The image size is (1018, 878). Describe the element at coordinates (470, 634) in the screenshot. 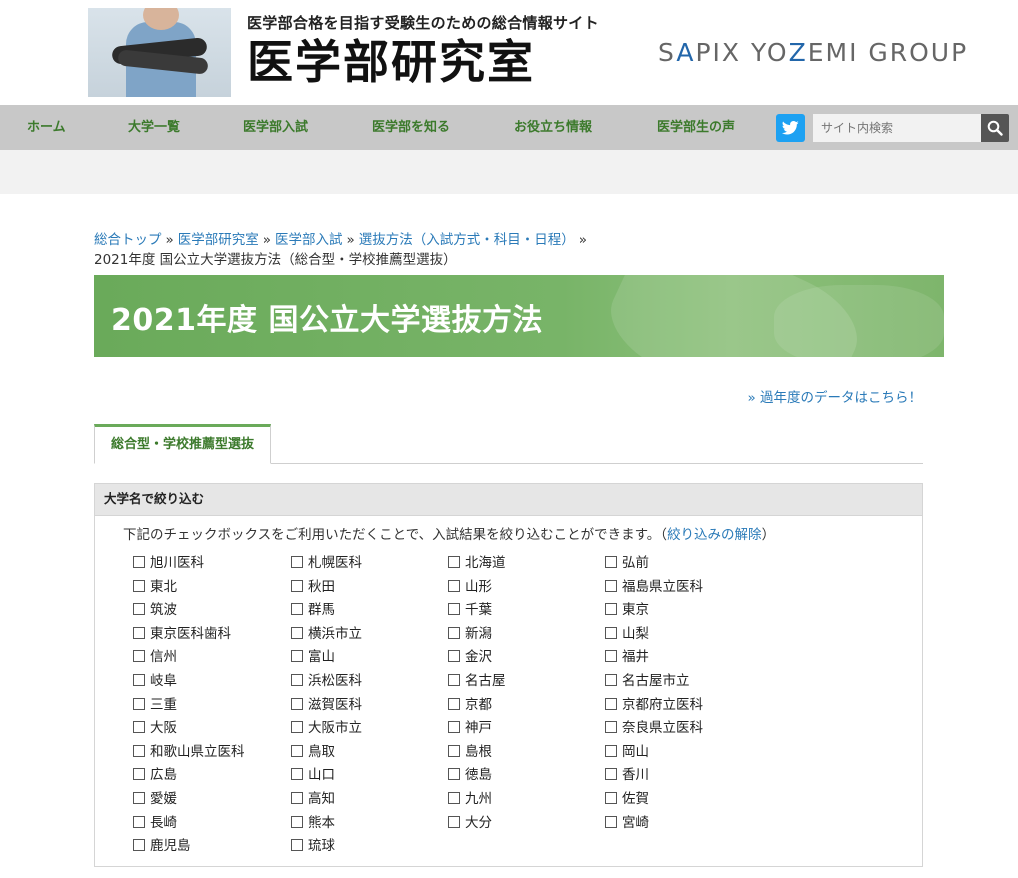

I see `university-checkbox: 新潟` at that location.